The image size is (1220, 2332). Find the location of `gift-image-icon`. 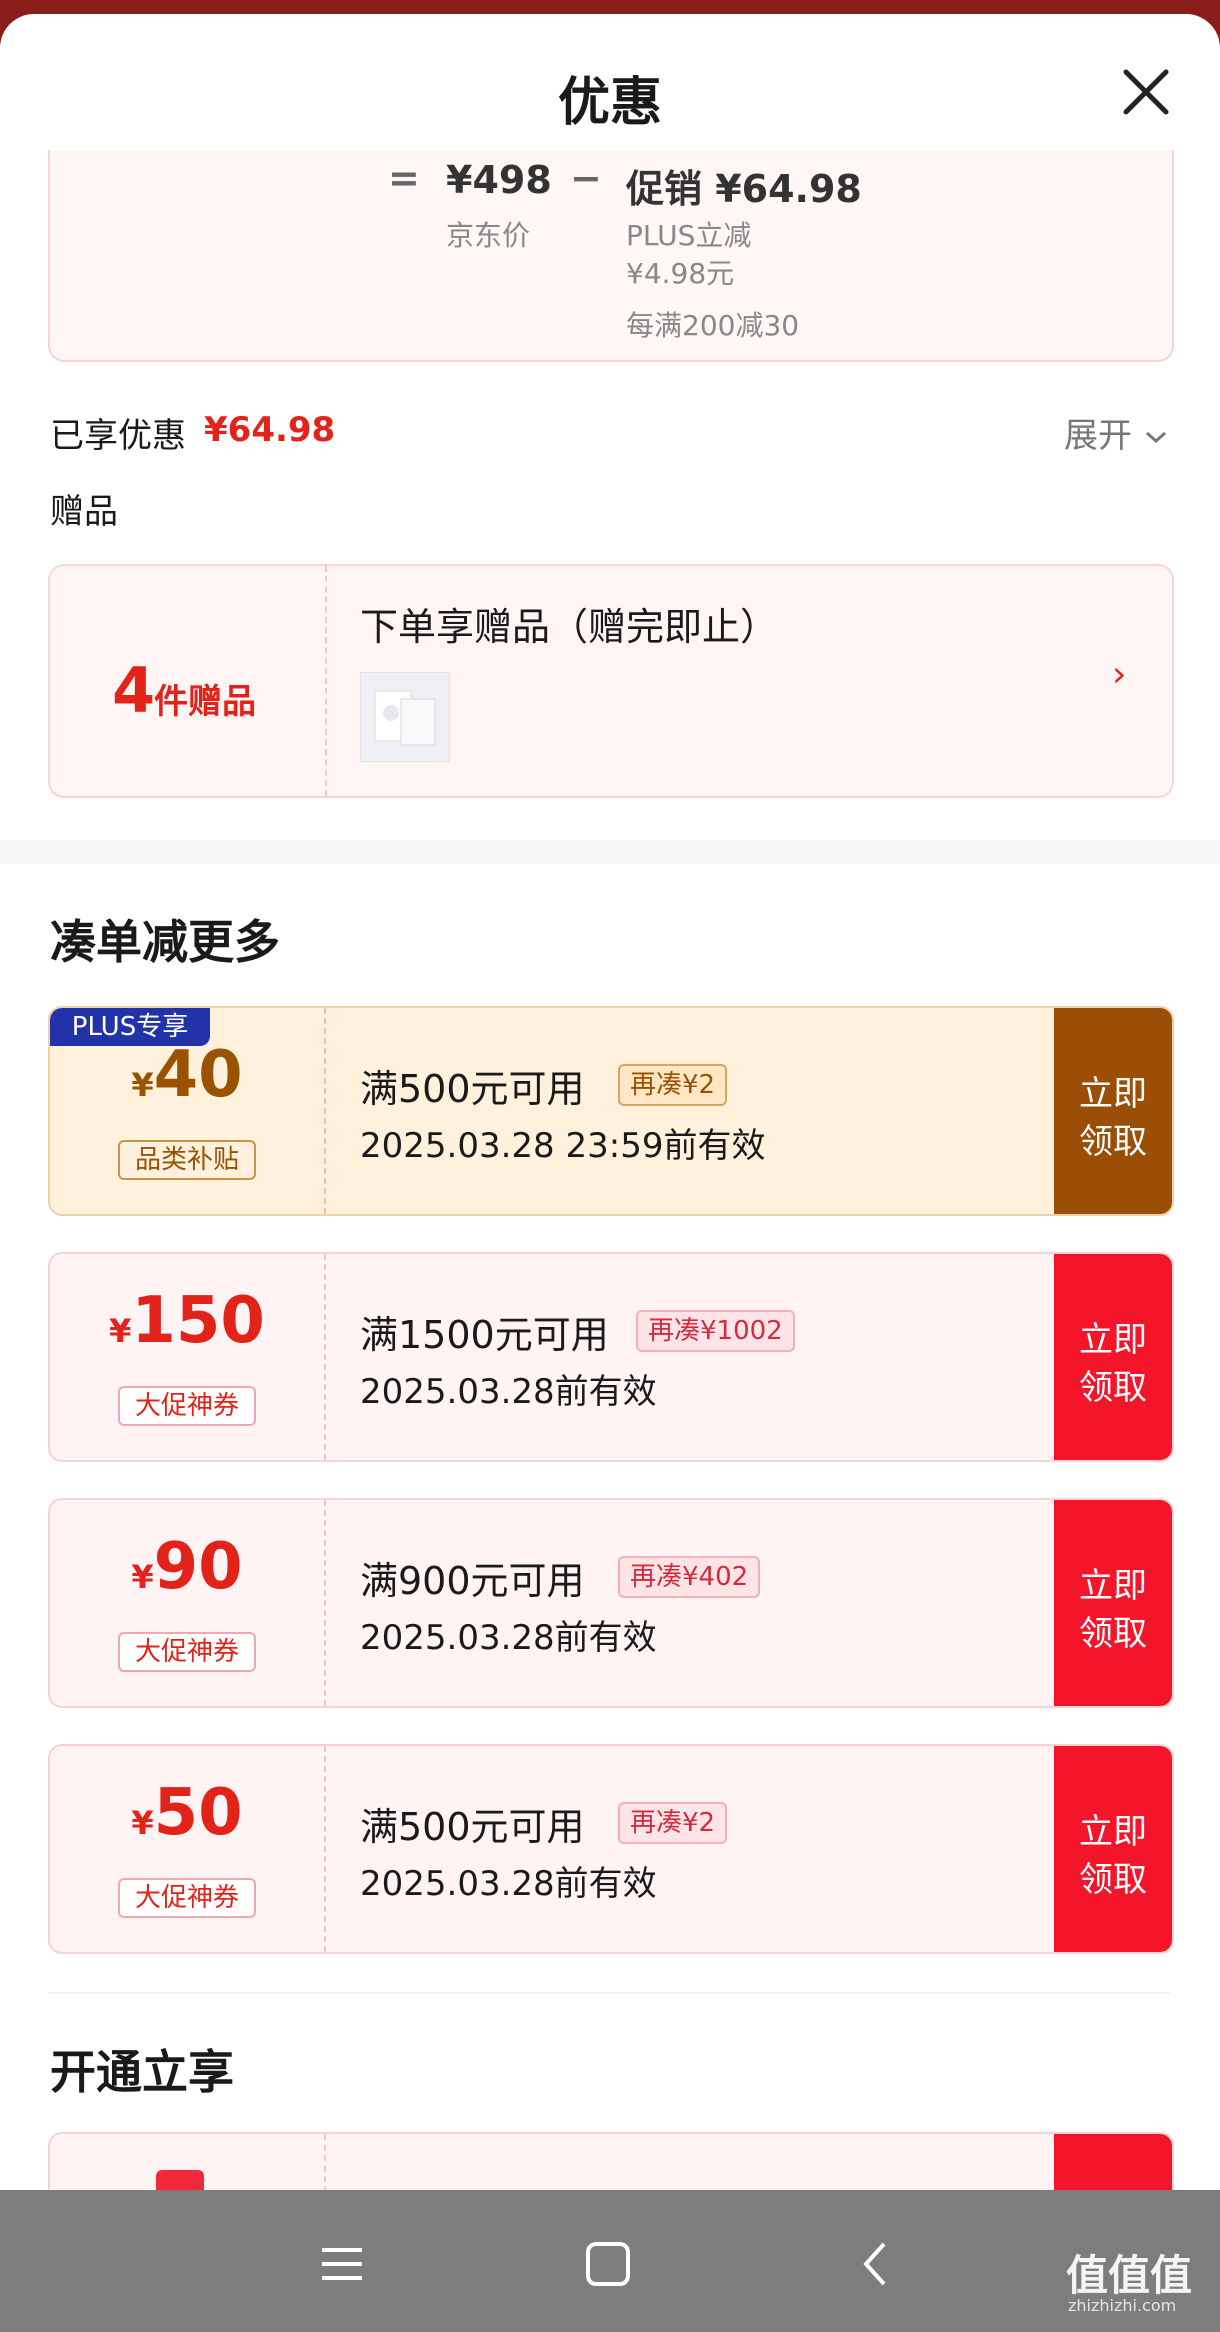

gift-image-icon is located at coordinates (405, 718).